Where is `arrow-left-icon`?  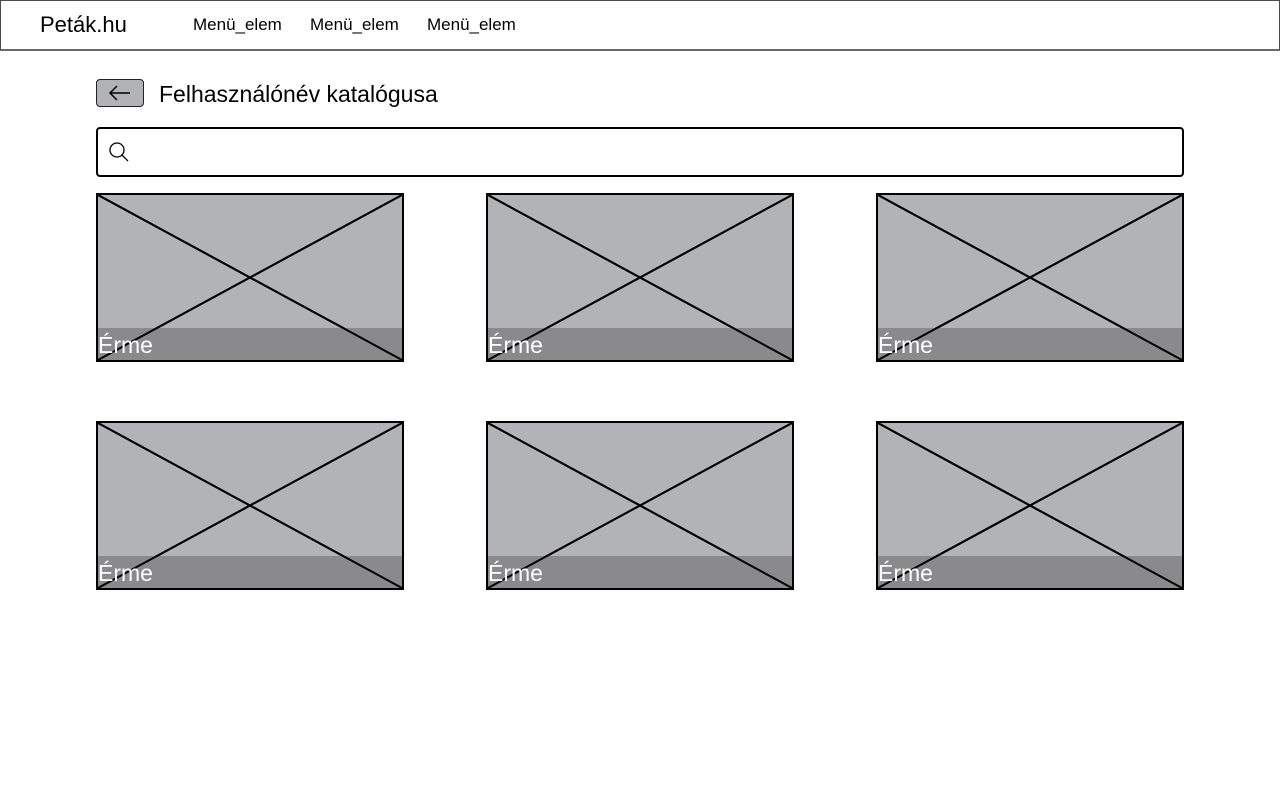 arrow-left-icon is located at coordinates (119, 93).